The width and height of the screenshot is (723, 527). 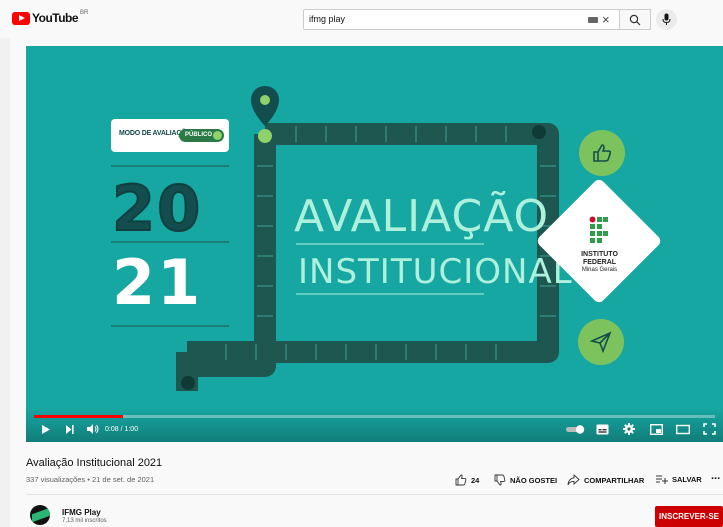 What do you see at coordinates (157, 208) in the screenshot?
I see `year-top: 20` at bounding box center [157, 208].